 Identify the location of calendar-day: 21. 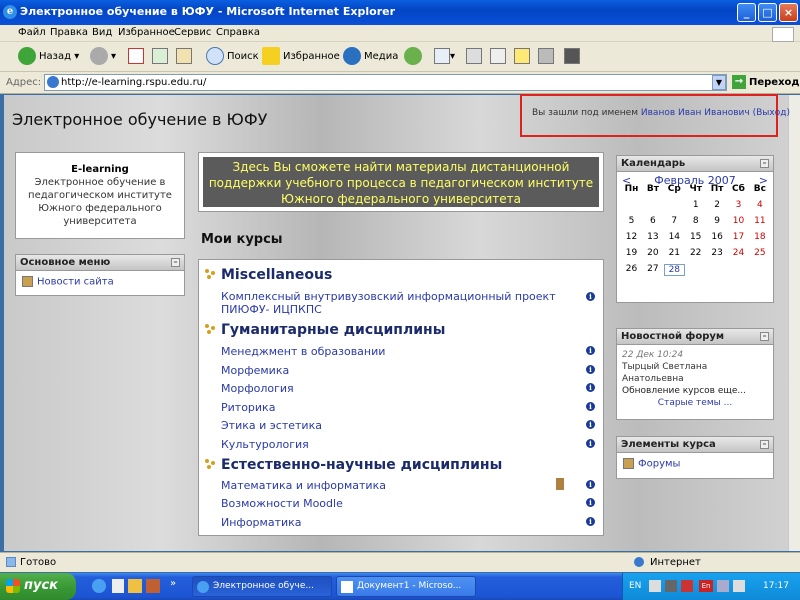
(674, 253).